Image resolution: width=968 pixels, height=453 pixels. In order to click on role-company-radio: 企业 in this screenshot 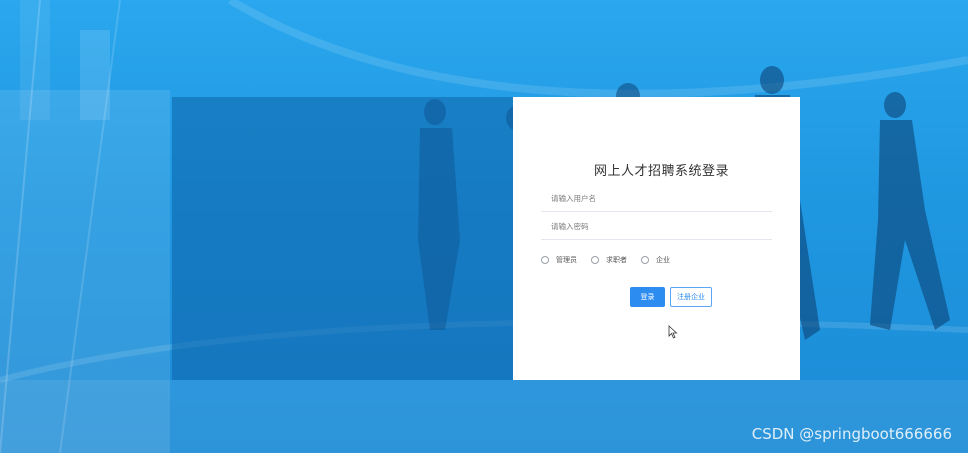, I will do `click(655, 260)`.